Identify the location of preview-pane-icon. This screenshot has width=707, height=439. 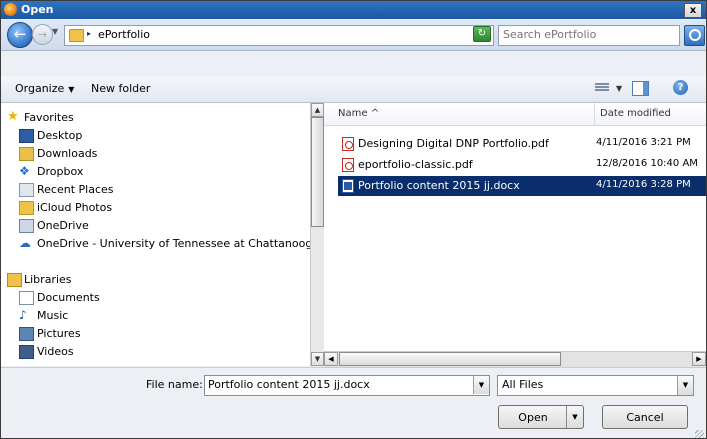
(640, 88).